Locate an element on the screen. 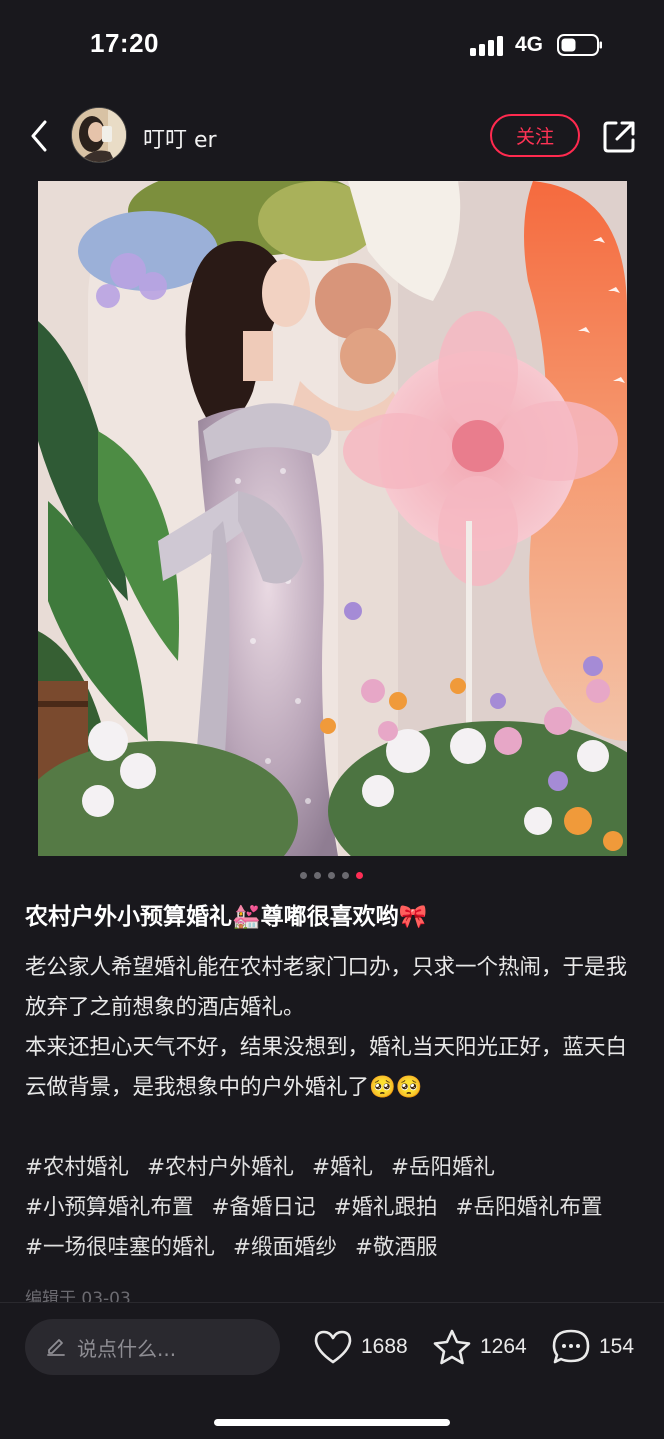 Image resolution: width=664 pixels, height=1439 pixels. avatar-image is located at coordinates (99, 135).